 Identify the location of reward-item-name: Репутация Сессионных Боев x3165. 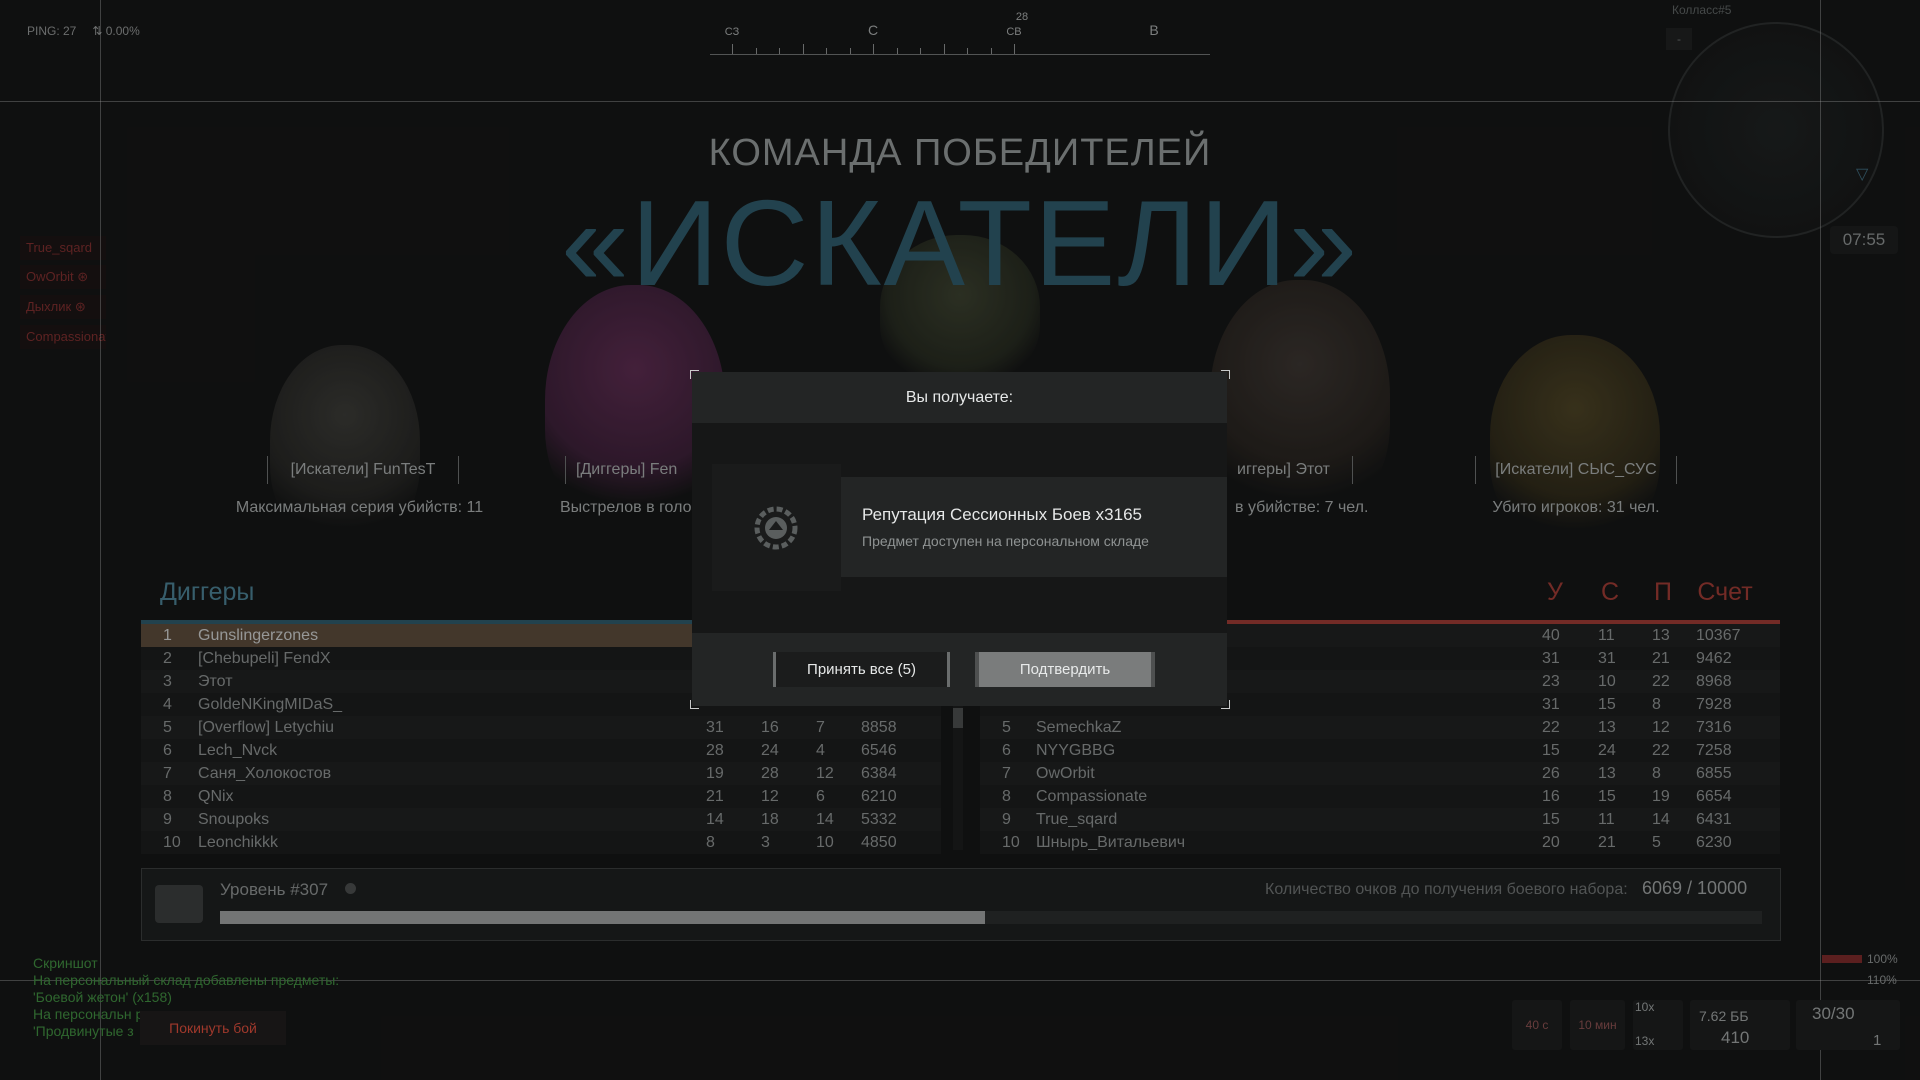
(1002, 514).